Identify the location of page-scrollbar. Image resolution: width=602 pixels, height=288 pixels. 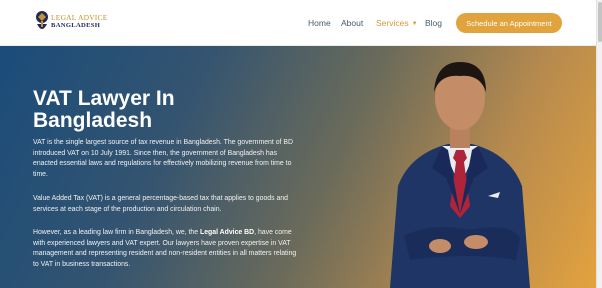
(599, 144).